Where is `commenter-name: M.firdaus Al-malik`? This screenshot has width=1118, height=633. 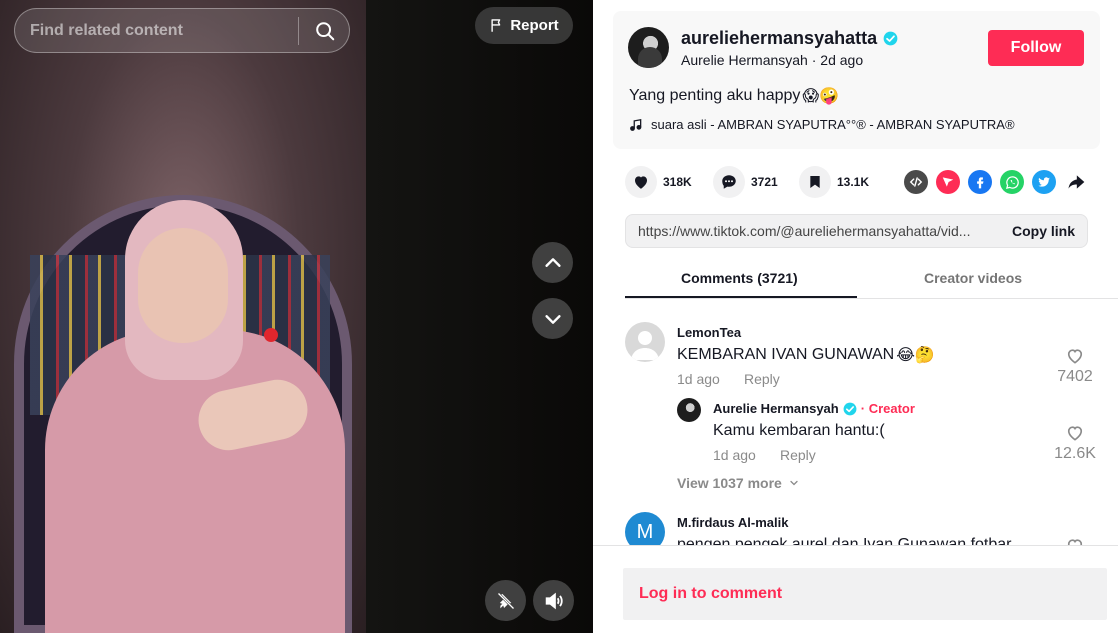 commenter-name: M.firdaus Al-malik is located at coordinates (732, 522).